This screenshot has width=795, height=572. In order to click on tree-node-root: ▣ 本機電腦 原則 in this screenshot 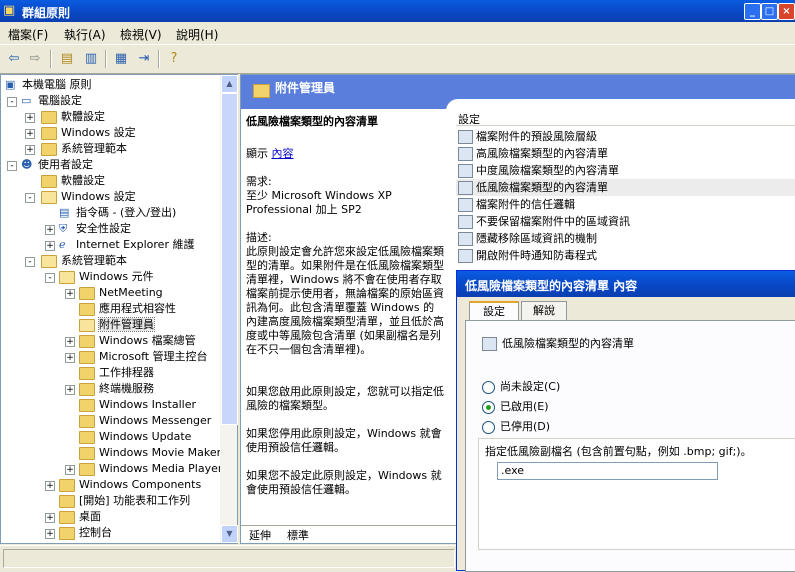, I will do `click(48, 85)`.